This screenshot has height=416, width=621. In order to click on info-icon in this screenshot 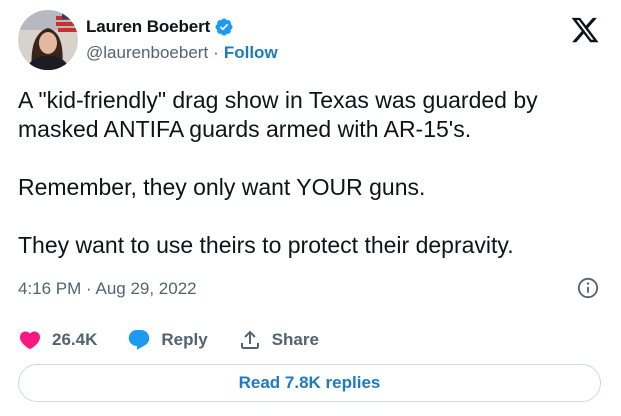, I will do `click(588, 288)`.